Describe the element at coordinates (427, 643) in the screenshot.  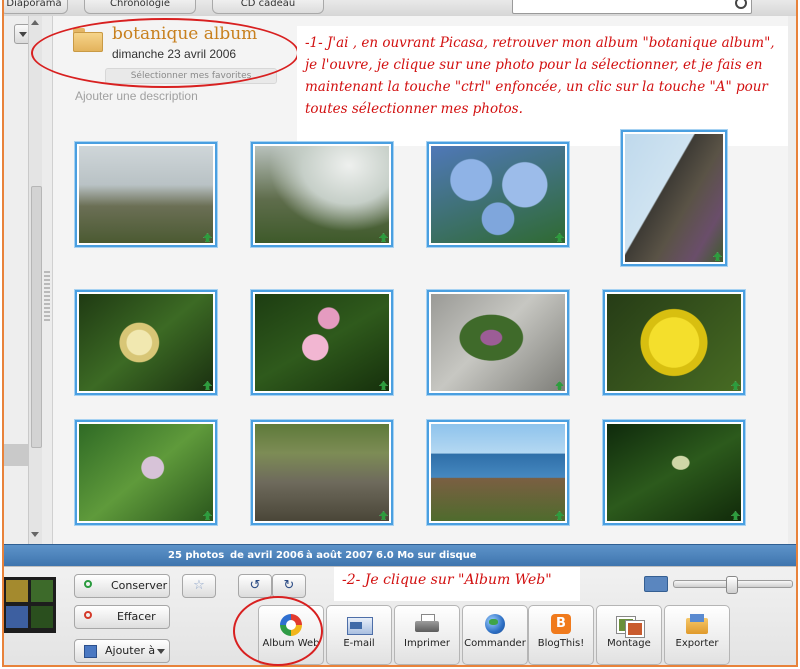
I see `print-label: Imprimer` at that location.